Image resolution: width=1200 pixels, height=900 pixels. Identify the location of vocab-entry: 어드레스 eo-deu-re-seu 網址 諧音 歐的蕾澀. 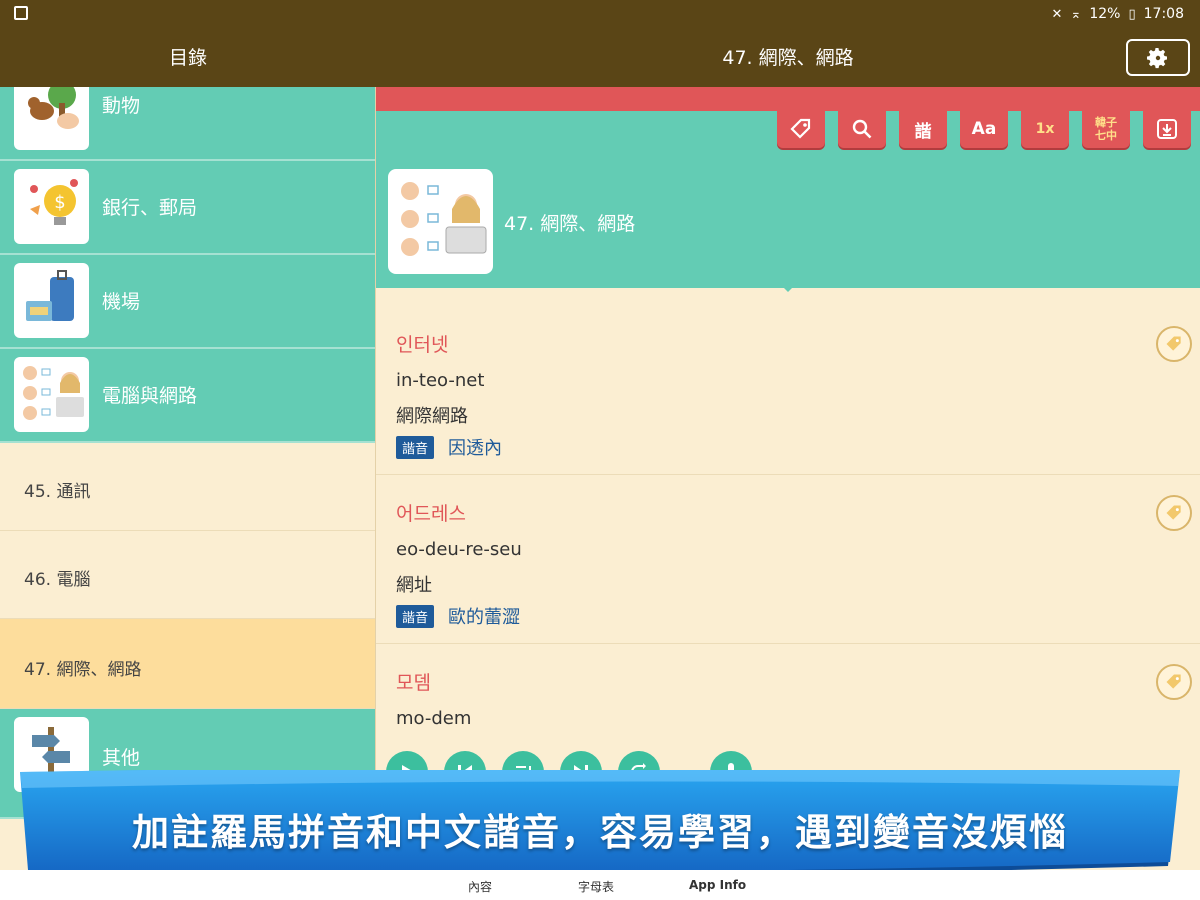
(788, 559).